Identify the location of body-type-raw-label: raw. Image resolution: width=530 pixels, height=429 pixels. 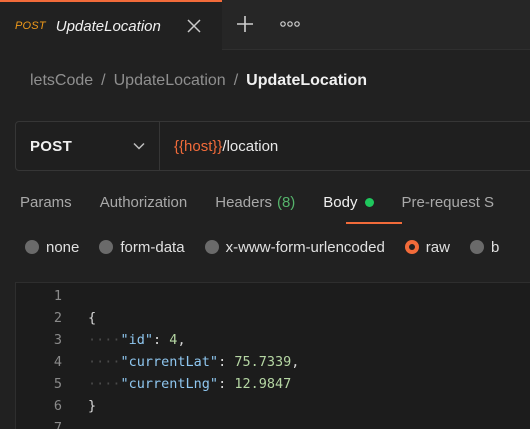
(437, 247).